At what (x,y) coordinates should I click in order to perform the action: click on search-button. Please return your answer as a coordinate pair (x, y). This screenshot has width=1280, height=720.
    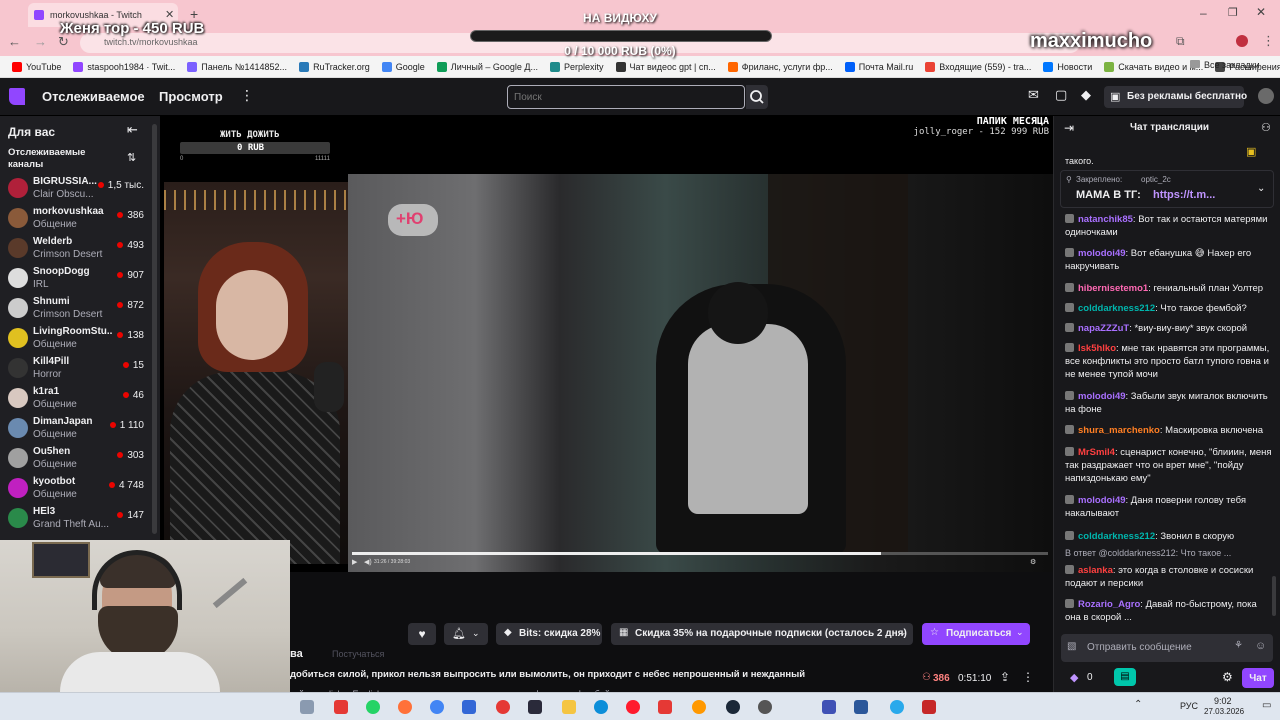
    Looking at the image, I should click on (757, 97).